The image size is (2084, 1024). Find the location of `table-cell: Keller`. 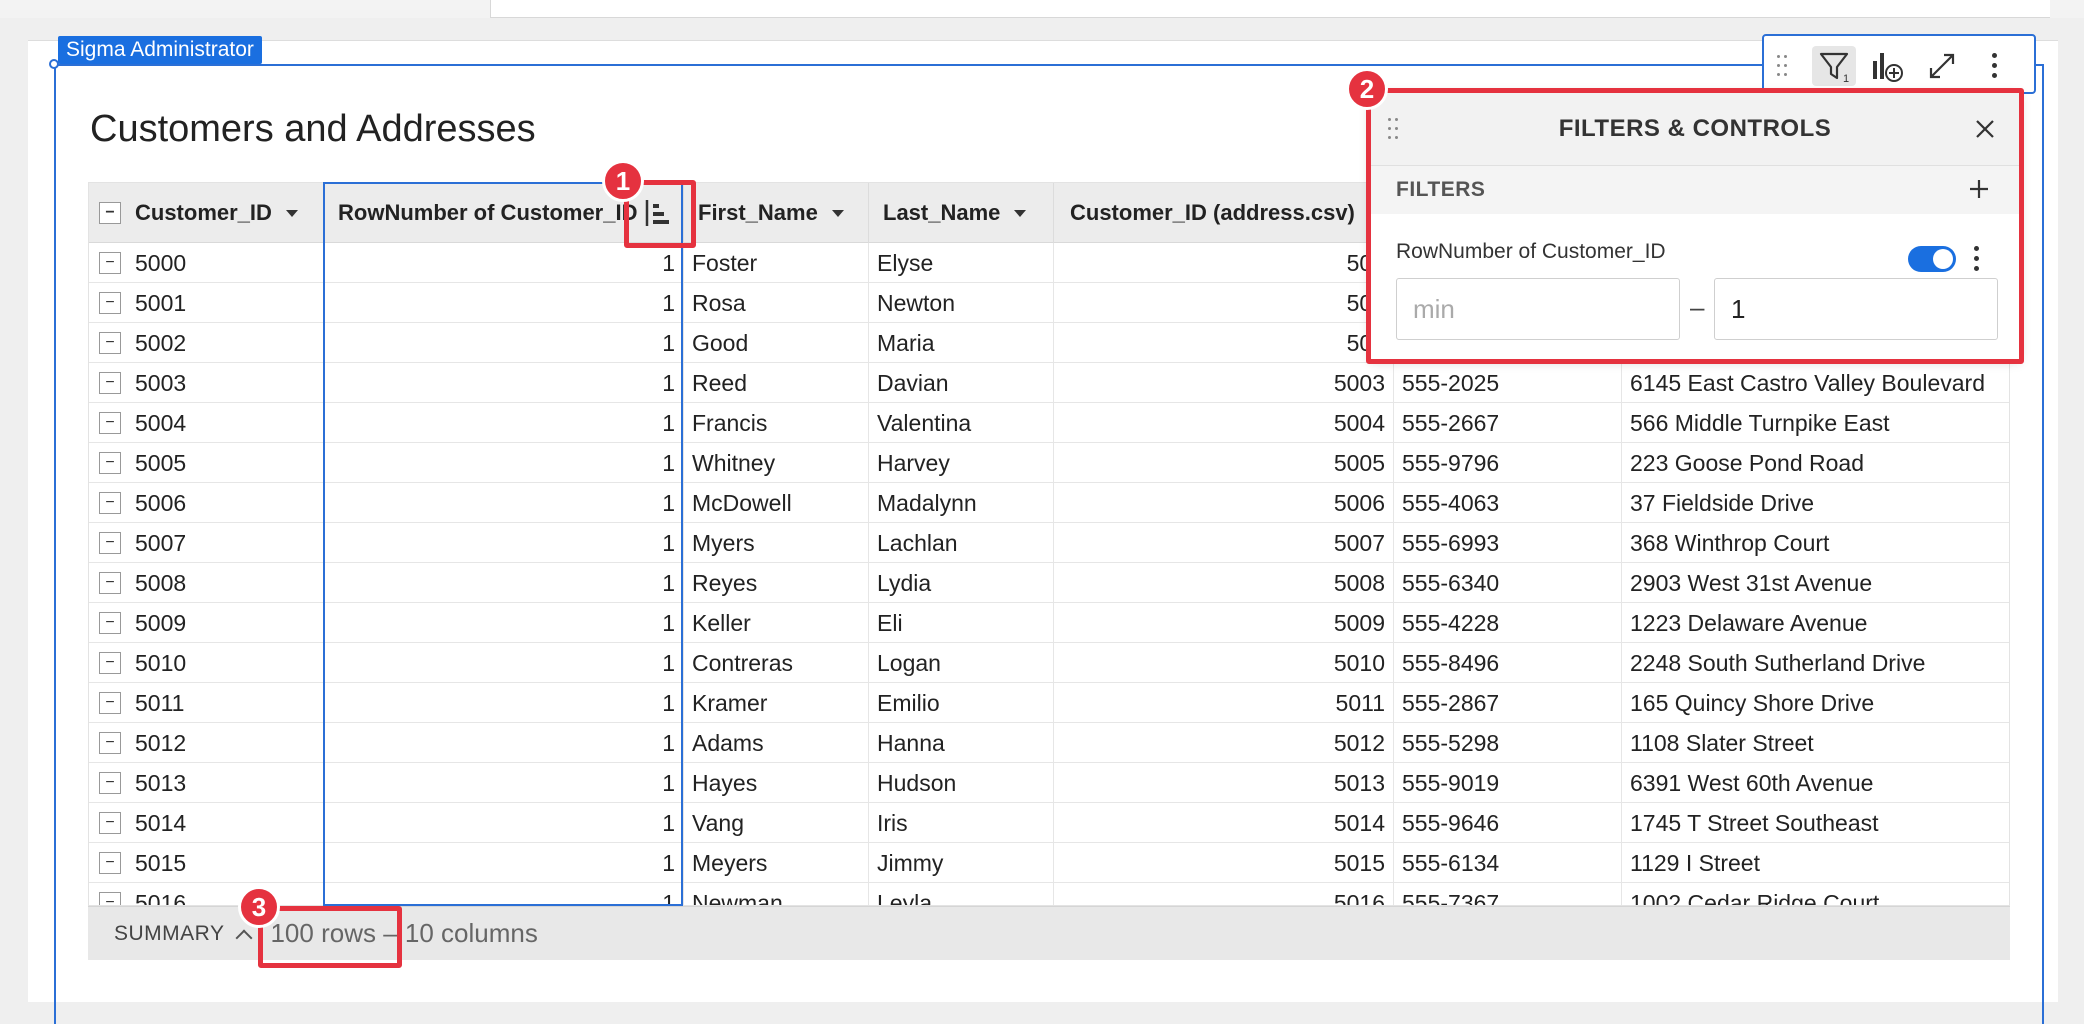

table-cell: Keller is located at coordinates (776, 623).